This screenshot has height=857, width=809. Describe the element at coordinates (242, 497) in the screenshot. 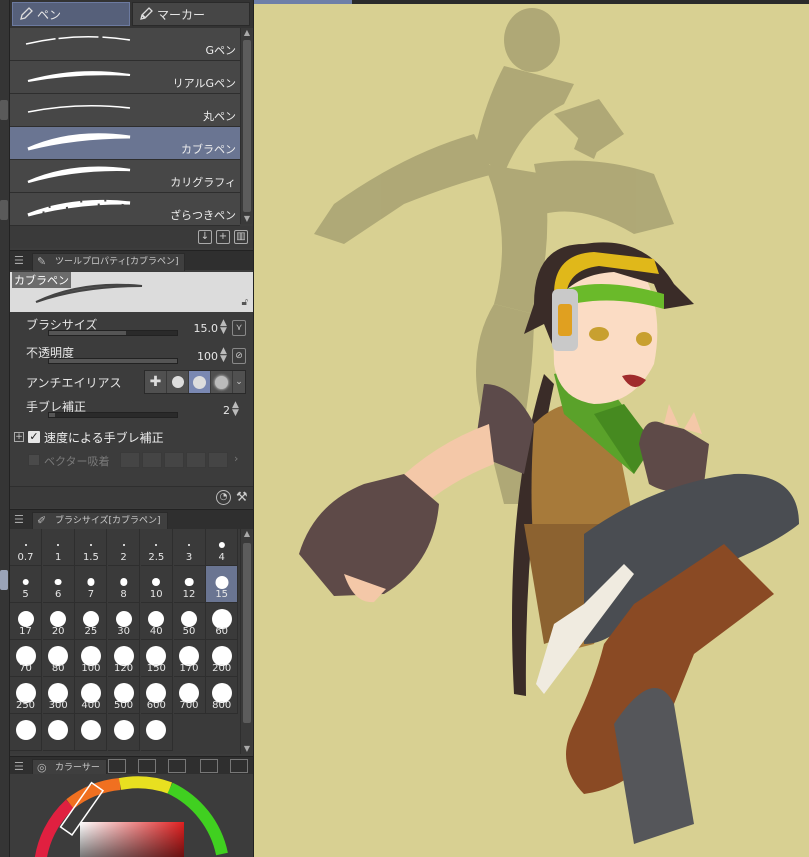

I see `wrench-icon: ⚒` at that location.